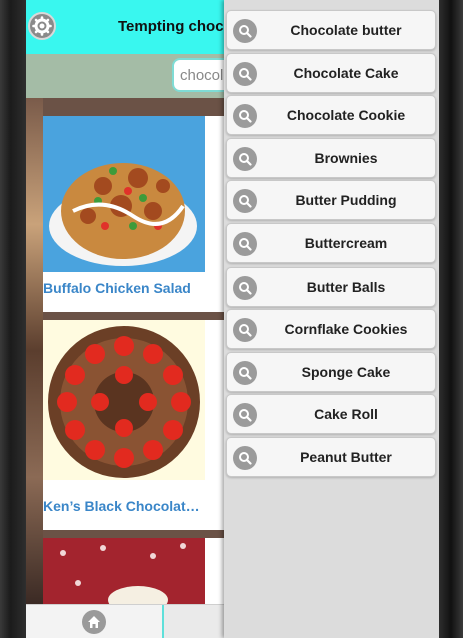 Image resolution: width=463 pixels, height=638 pixels. I want to click on recipe-title: Buffalo Chicken Salad, so click(117, 288).